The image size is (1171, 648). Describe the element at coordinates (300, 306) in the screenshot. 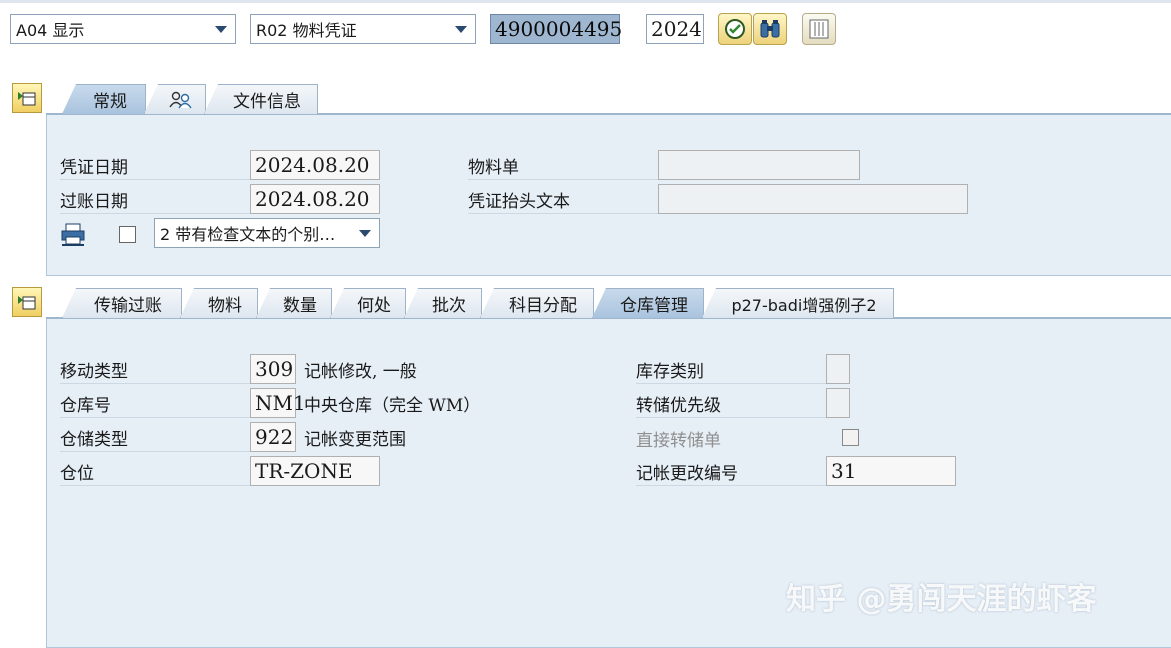

I see `tab-label: 数量` at that location.